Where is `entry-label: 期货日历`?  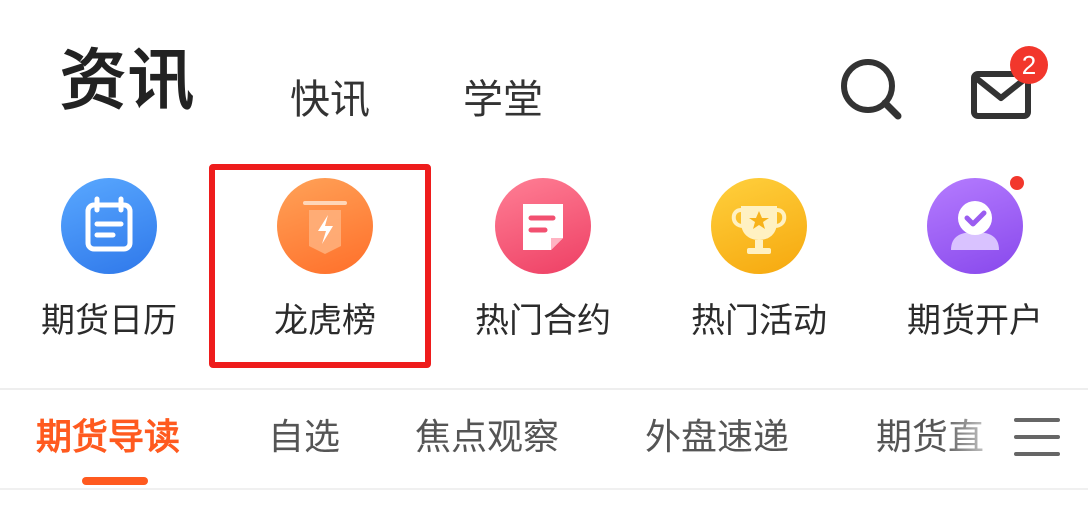 entry-label: 期货日历 is located at coordinates (109, 321).